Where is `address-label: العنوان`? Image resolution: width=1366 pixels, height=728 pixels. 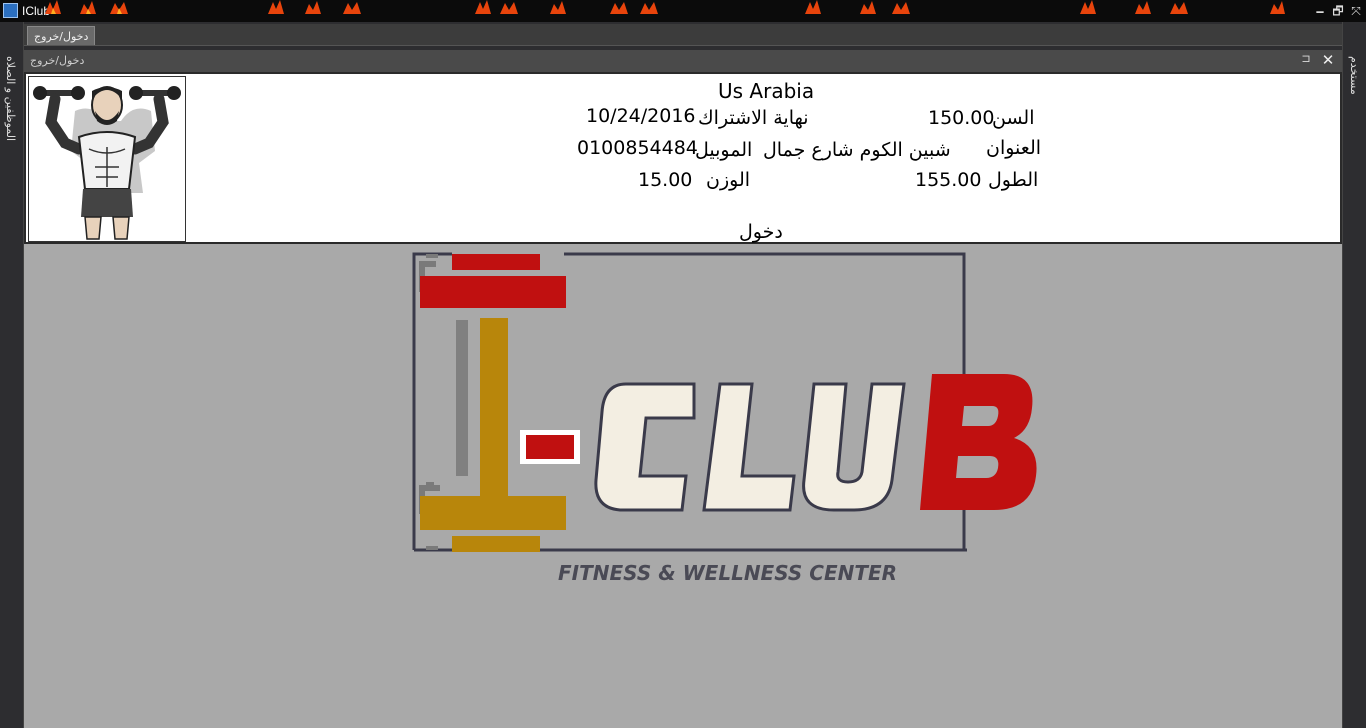 address-label: العنوان is located at coordinates (1014, 148).